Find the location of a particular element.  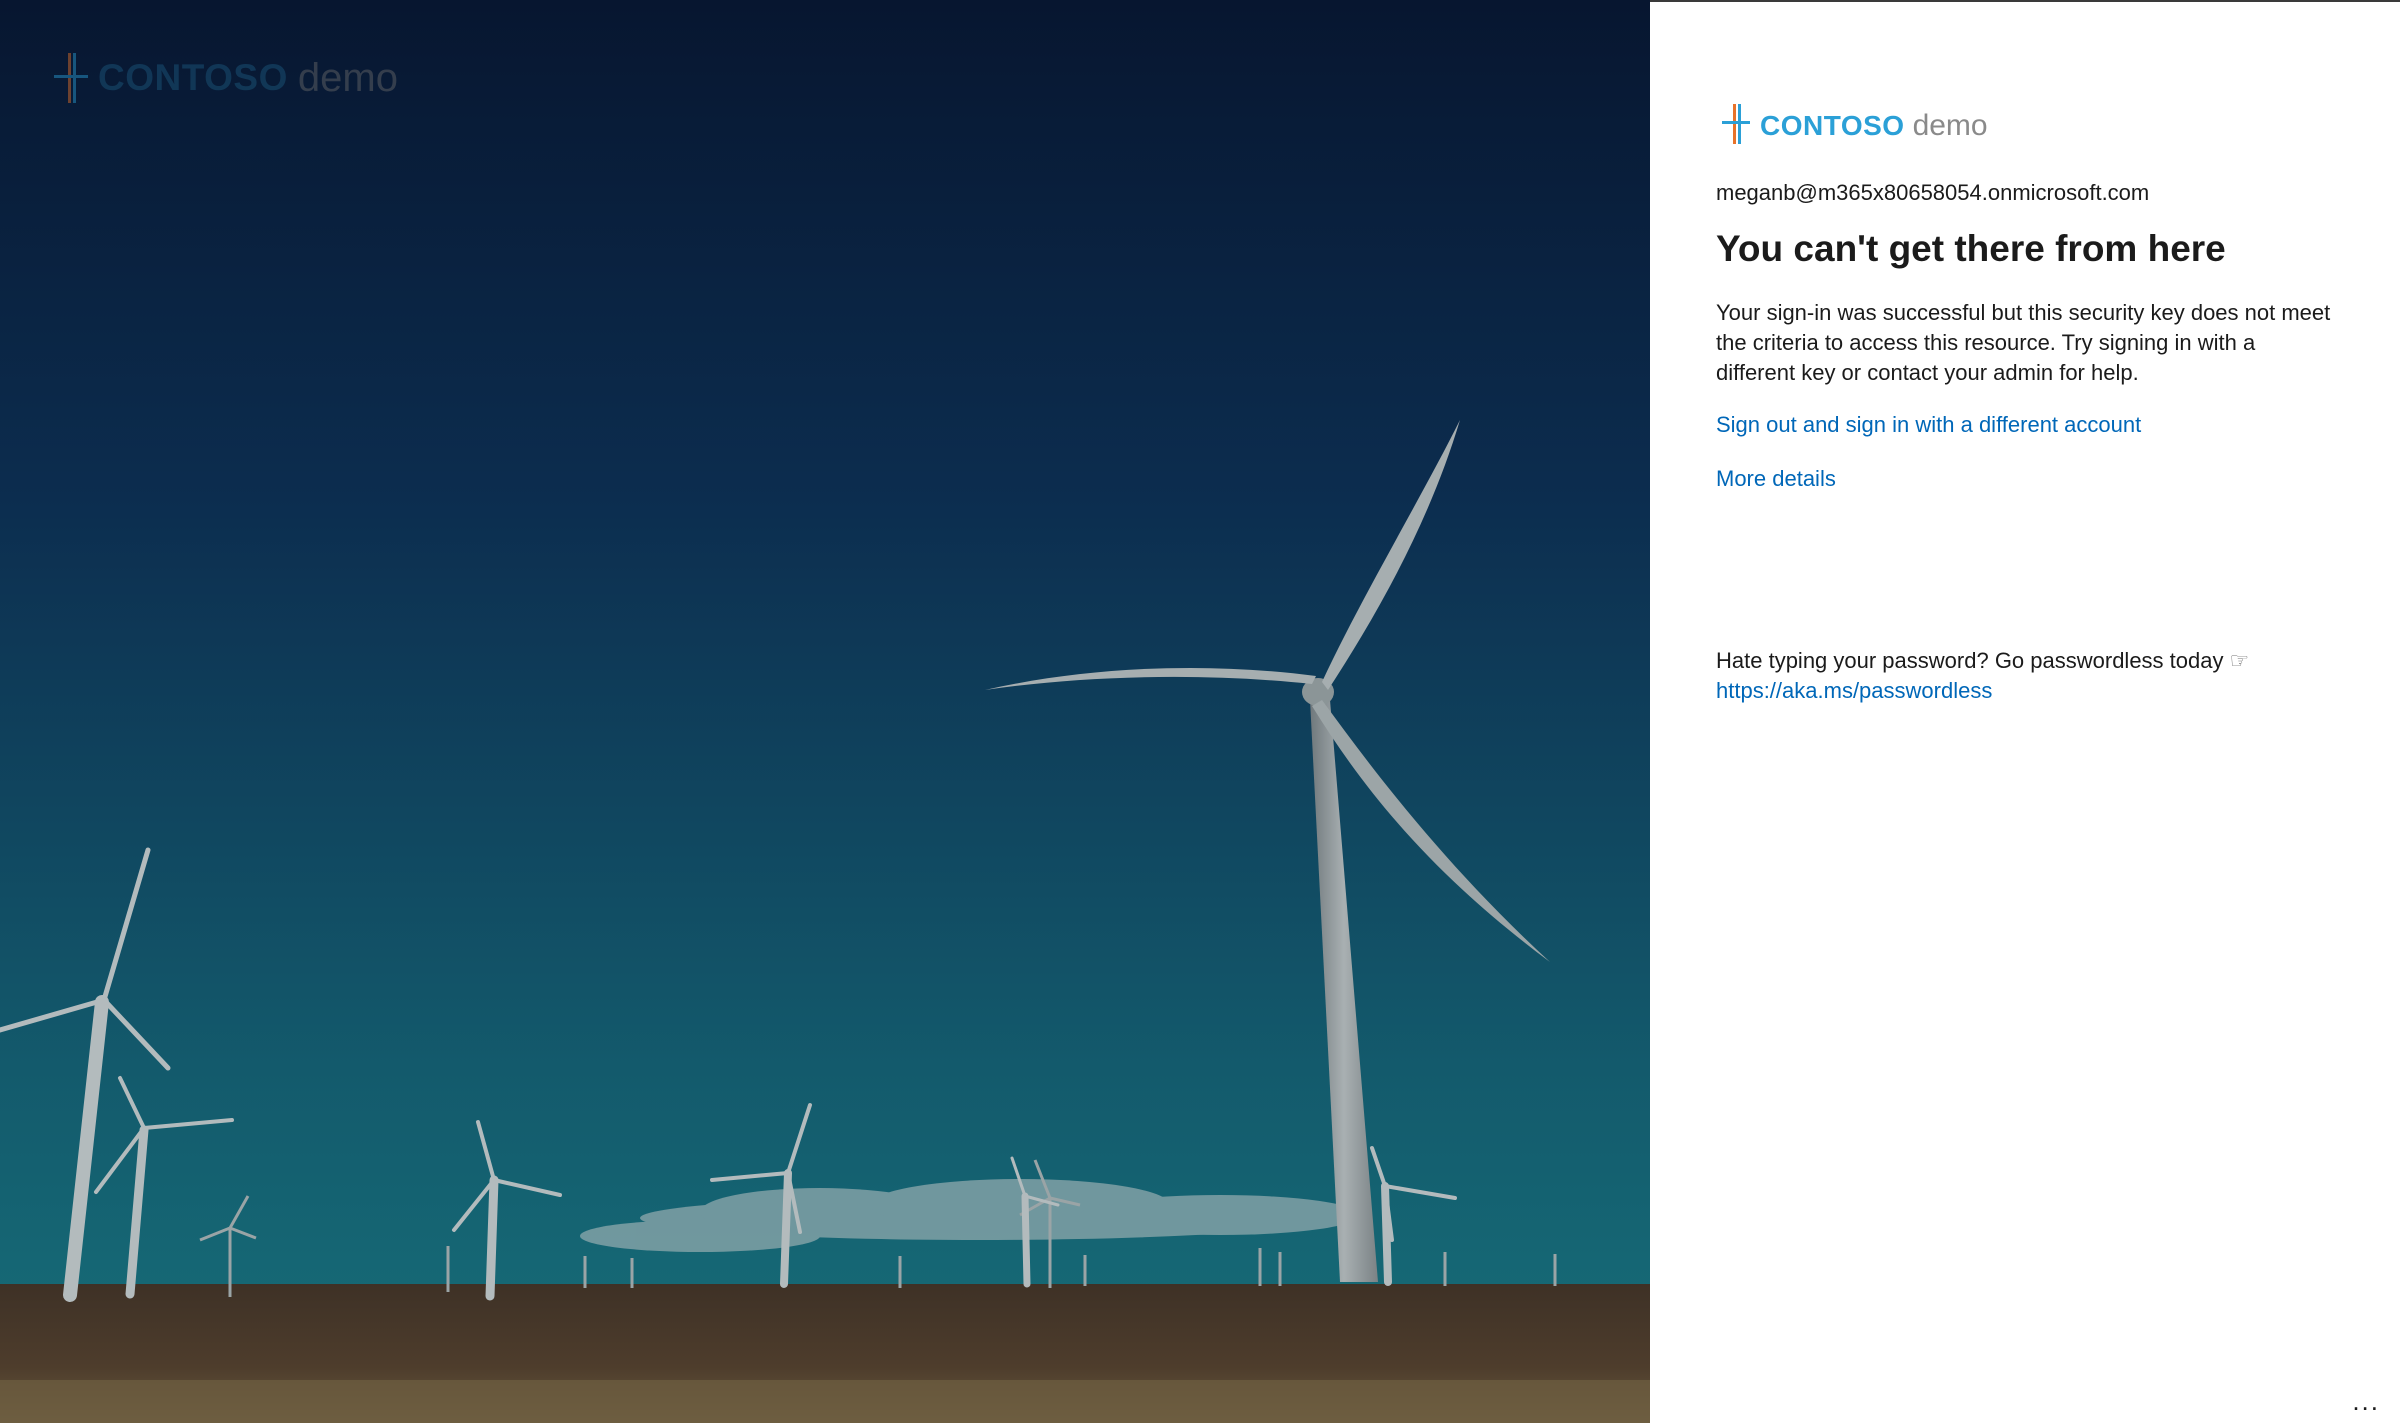

more-details-link: More details is located at coordinates (1776, 479).